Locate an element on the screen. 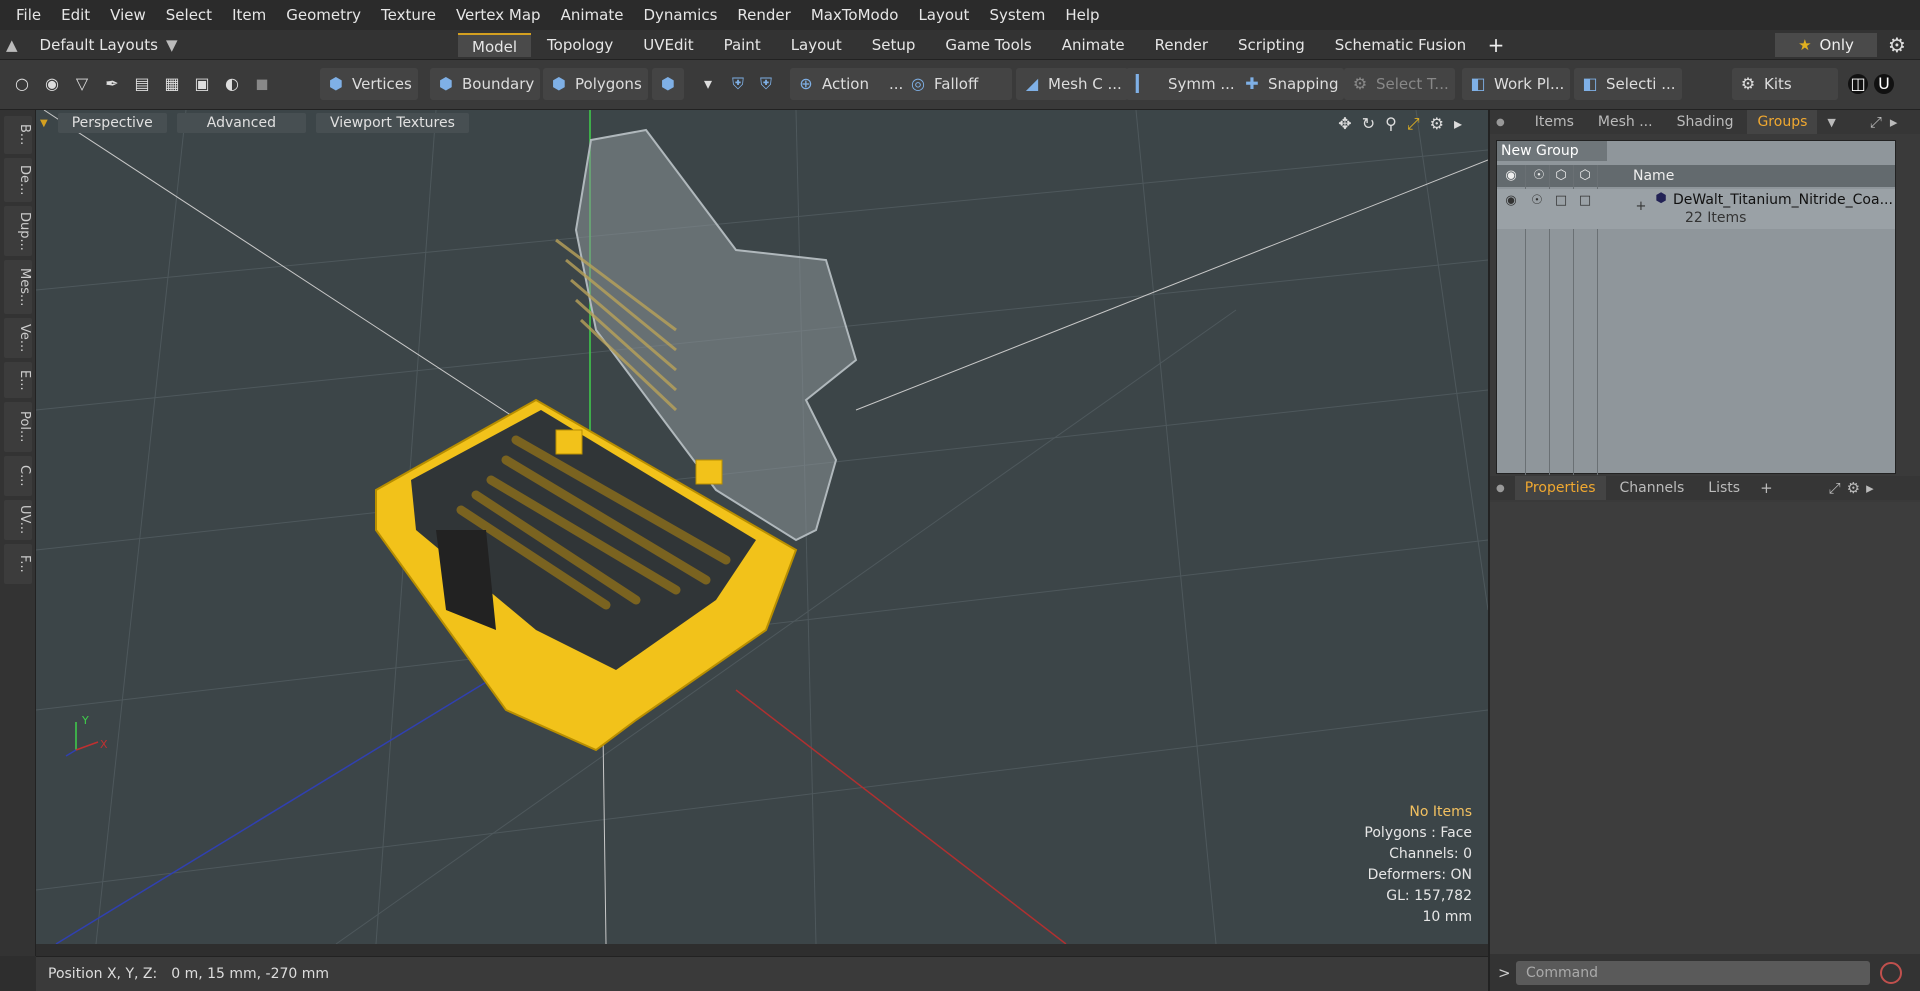  viewport-menu-icon: ▼ is located at coordinates (44, 123).